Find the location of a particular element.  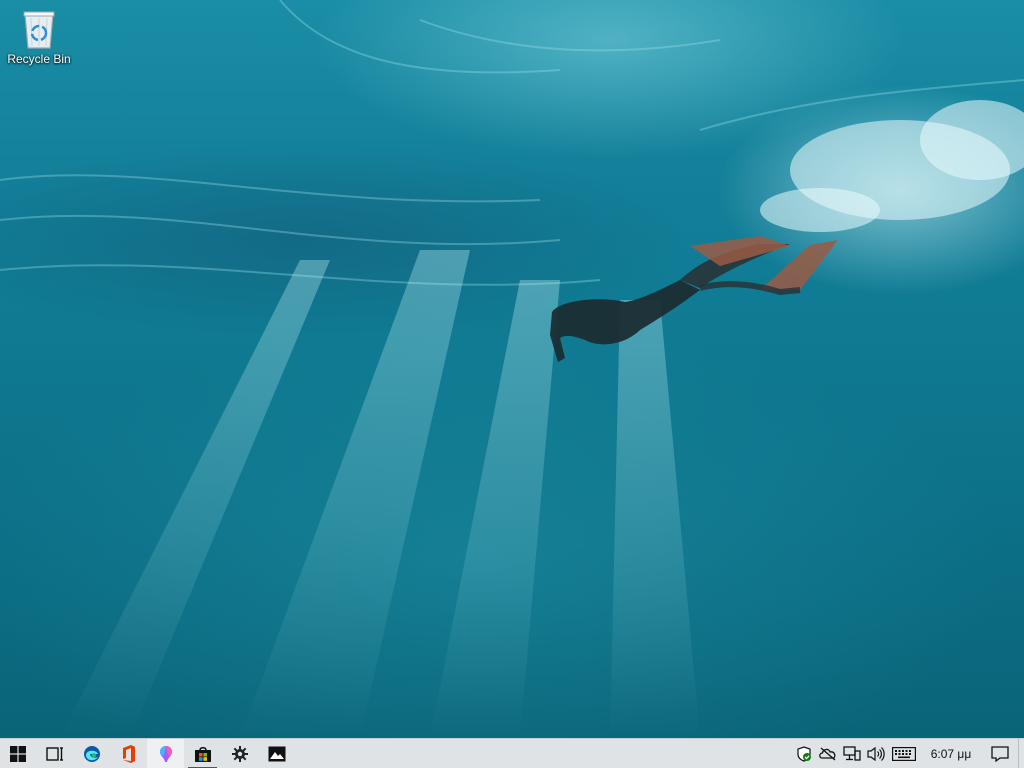

tray-touch-keyboard is located at coordinates (904, 753).